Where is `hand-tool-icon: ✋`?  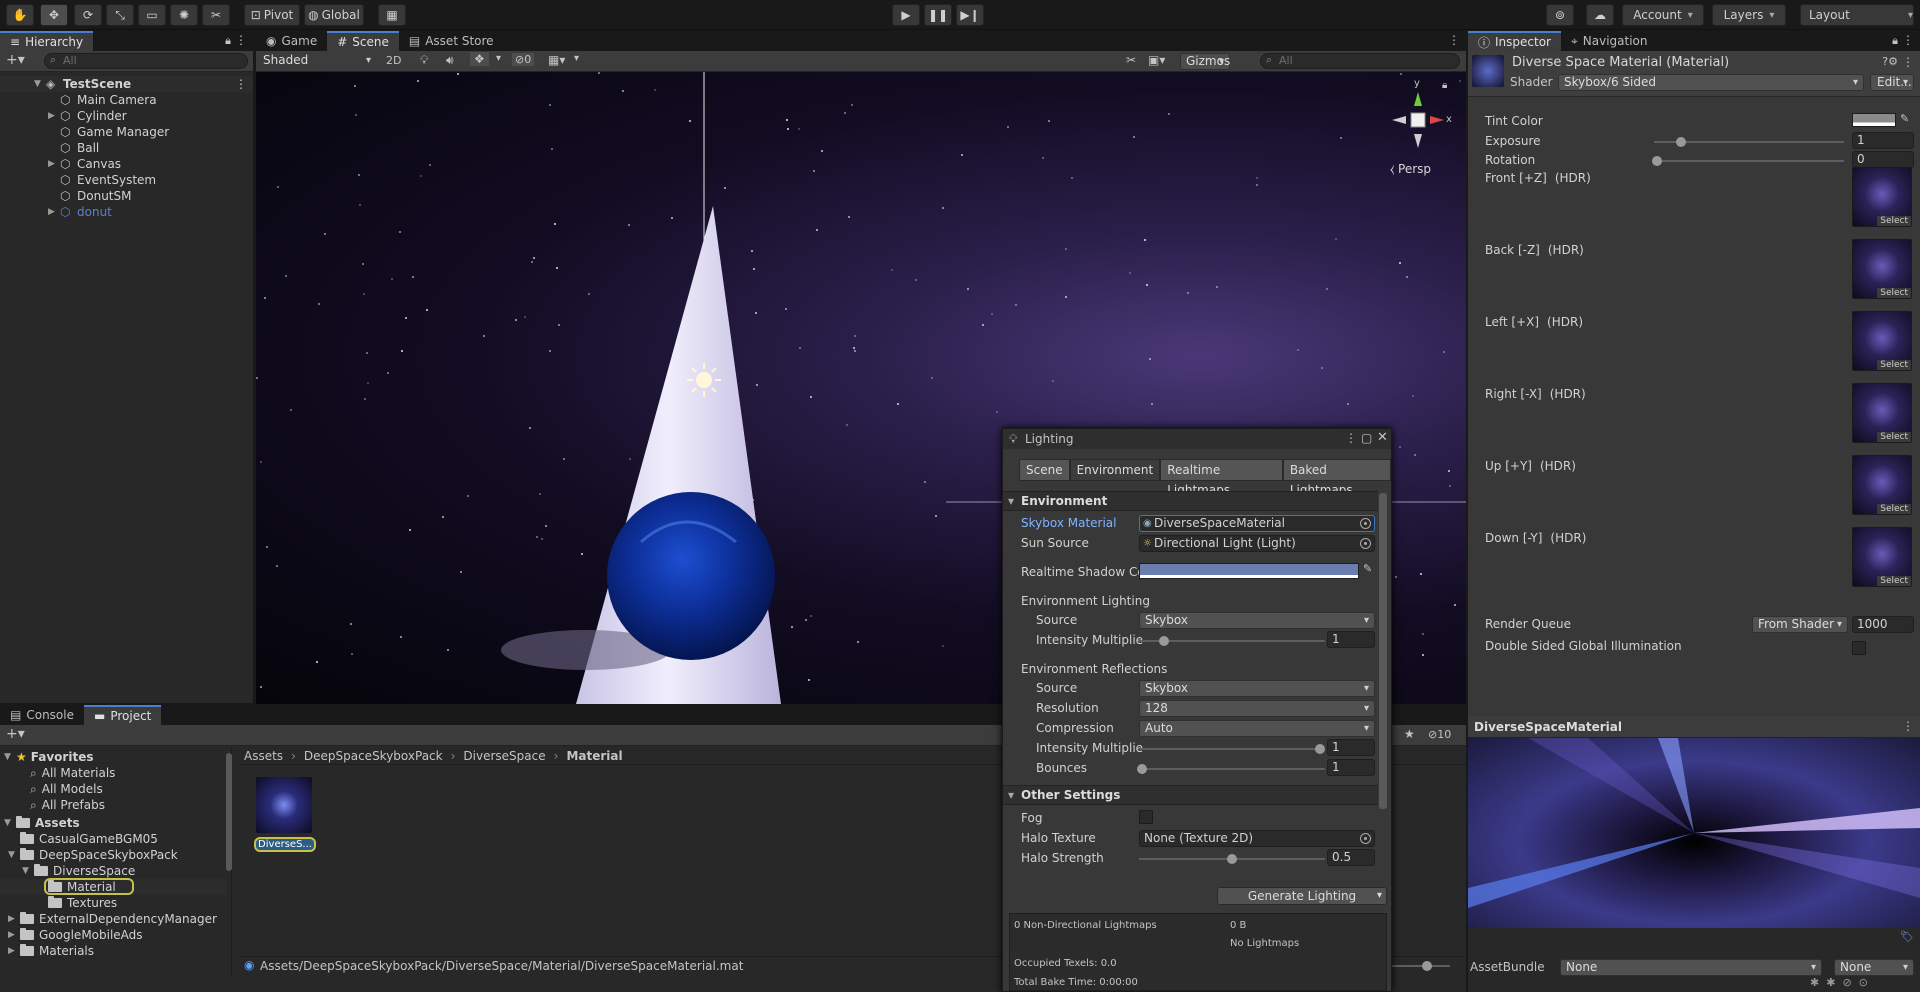
hand-tool-icon: ✋ is located at coordinates (20, 15).